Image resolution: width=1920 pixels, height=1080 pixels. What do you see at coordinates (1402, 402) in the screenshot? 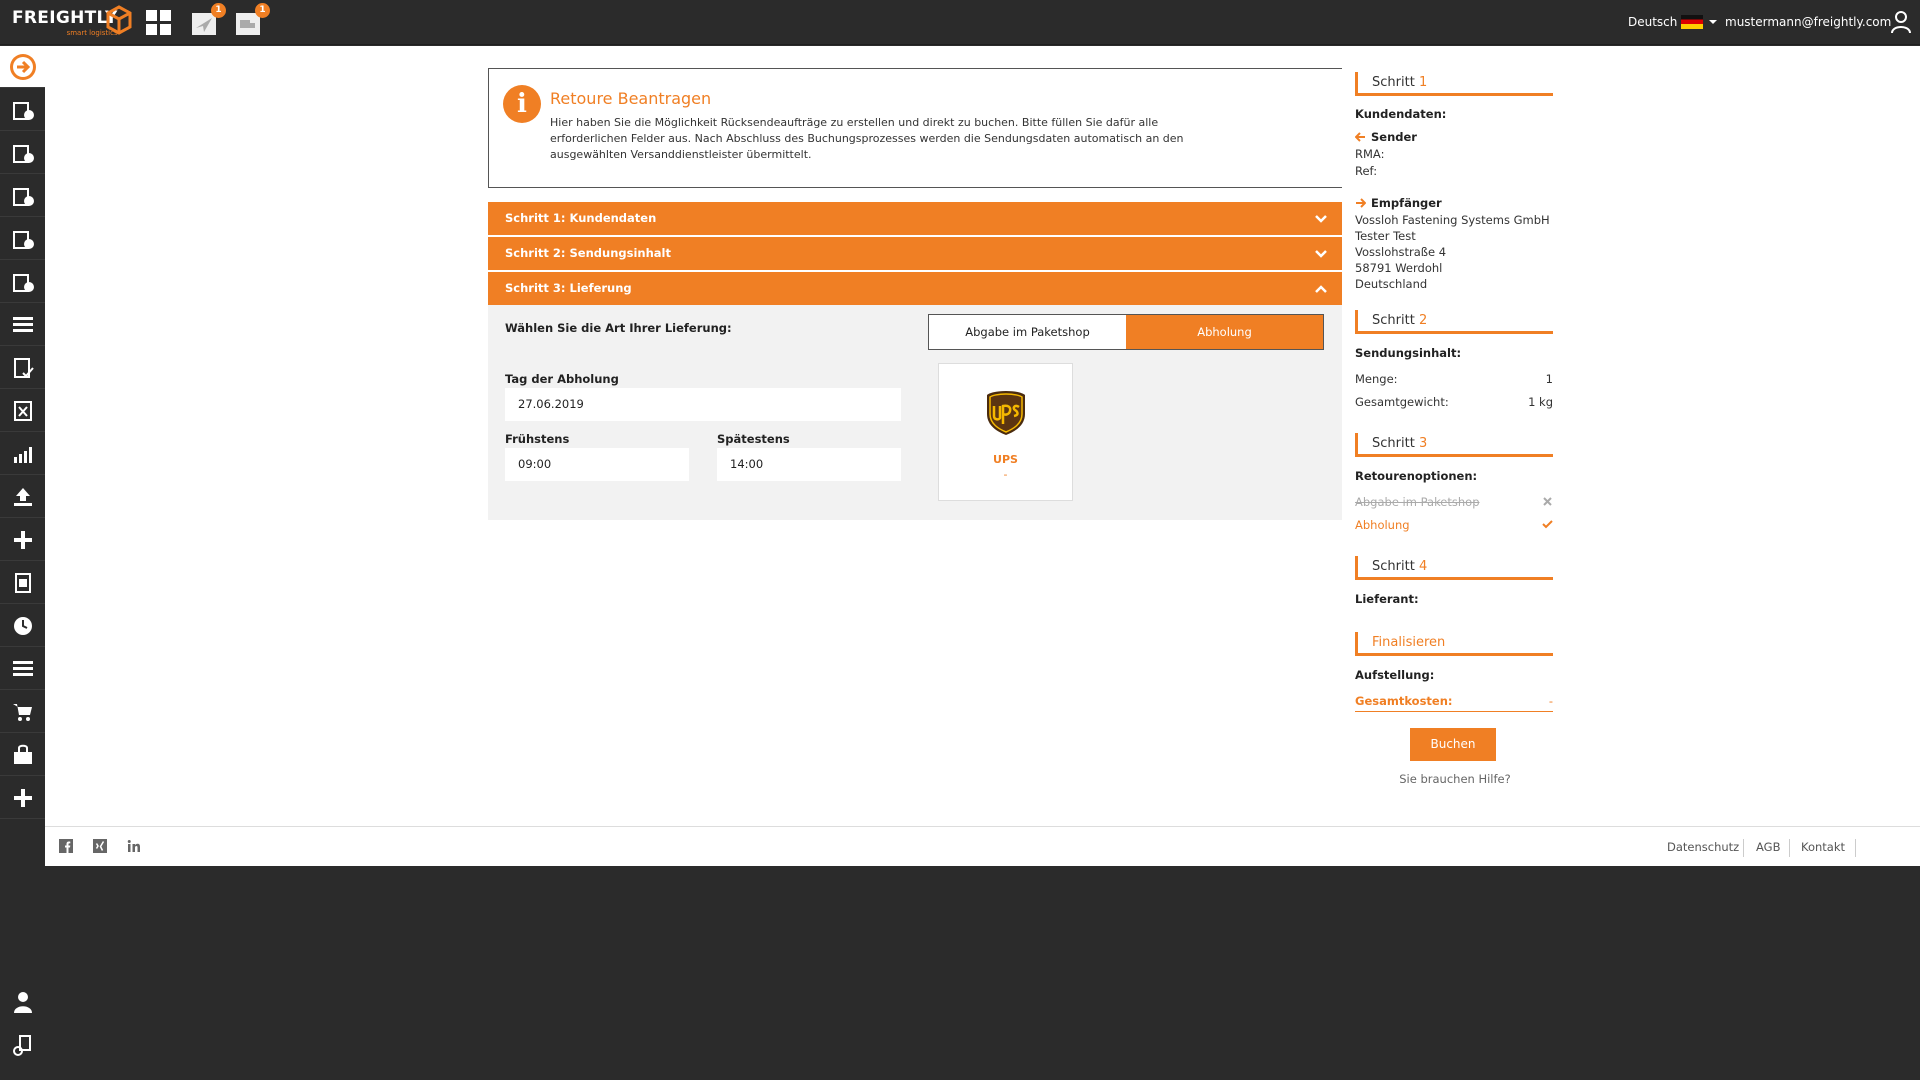
I see `summary-gewicht-label: Gesamtgewicht:` at bounding box center [1402, 402].